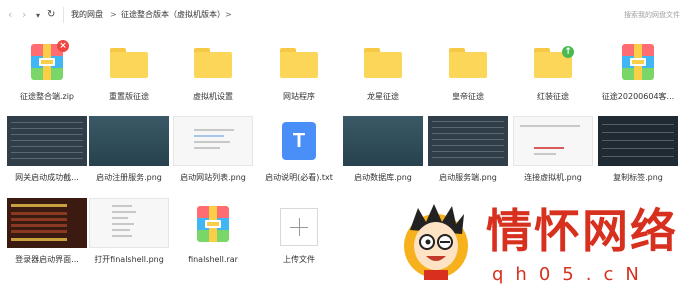  Describe the element at coordinates (638, 177) in the screenshot. I see `file-label: 复制标签.png` at that location.